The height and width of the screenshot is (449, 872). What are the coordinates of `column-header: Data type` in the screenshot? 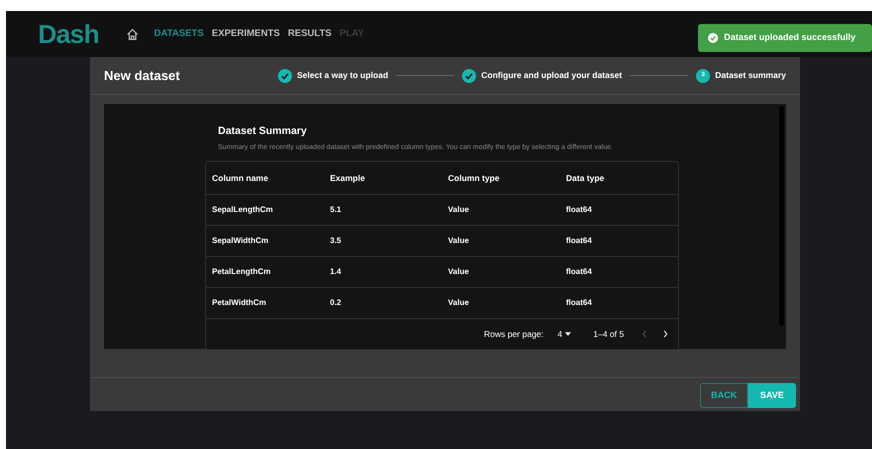 It's located at (585, 178).